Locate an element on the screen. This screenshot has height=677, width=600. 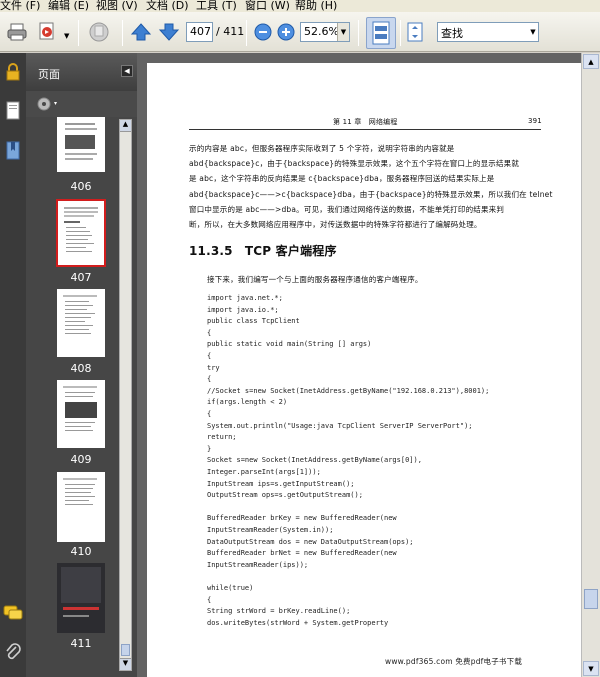
section-intro: 接下来，我们编写一个与上面的服务器程序通信的客户端程序。 is located at coordinates (315, 279).